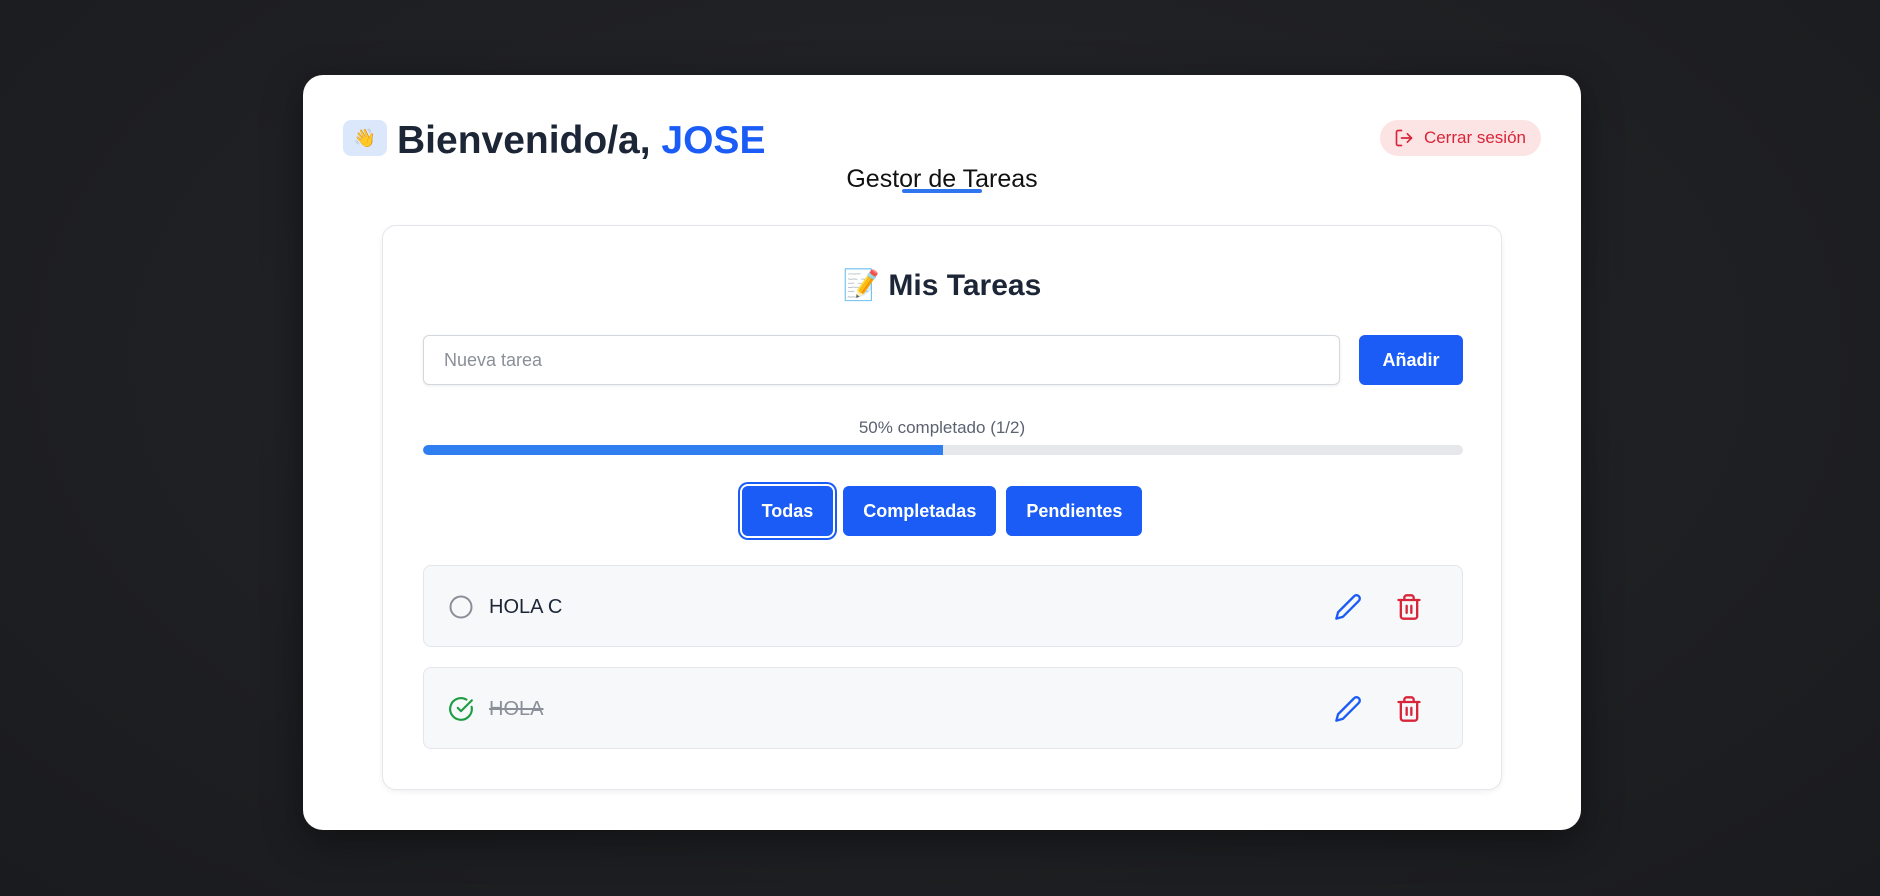 Image resolution: width=1880 pixels, height=896 pixels. What do you see at coordinates (461, 607) in the screenshot?
I see `circle-icon` at bounding box center [461, 607].